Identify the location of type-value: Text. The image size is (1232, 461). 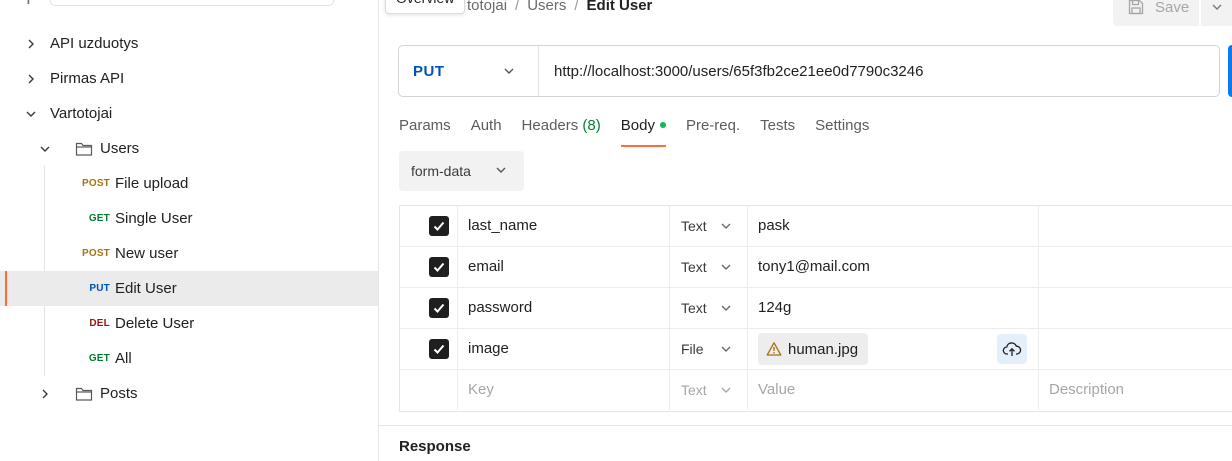
(694, 308).